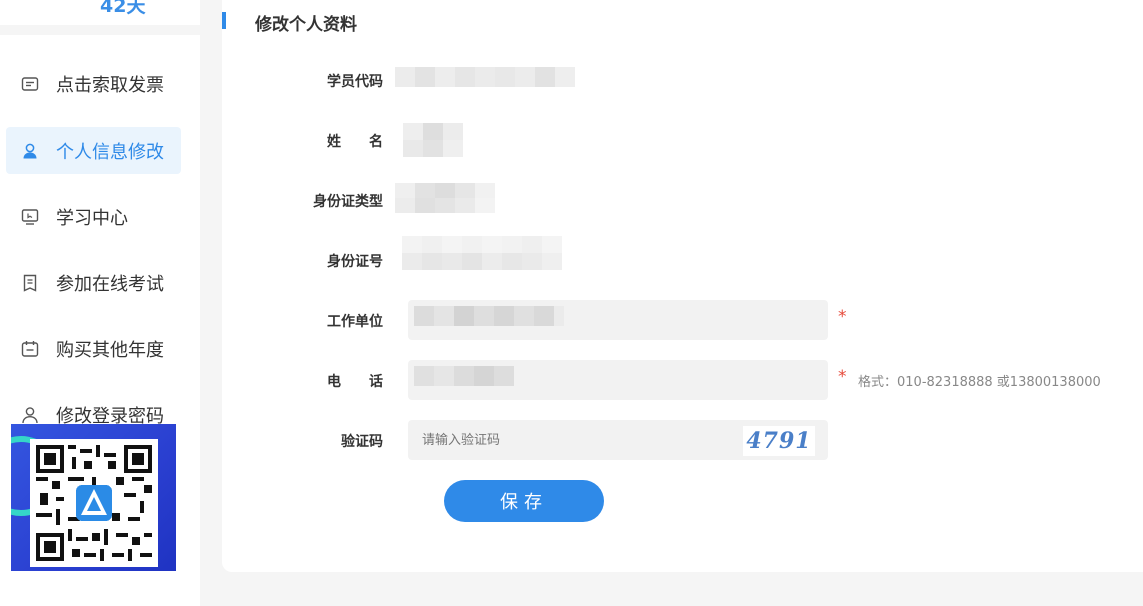 This screenshot has height=606, width=1143. I want to click on sidebar-item-label: 个人信息修改, so click(110, 152).